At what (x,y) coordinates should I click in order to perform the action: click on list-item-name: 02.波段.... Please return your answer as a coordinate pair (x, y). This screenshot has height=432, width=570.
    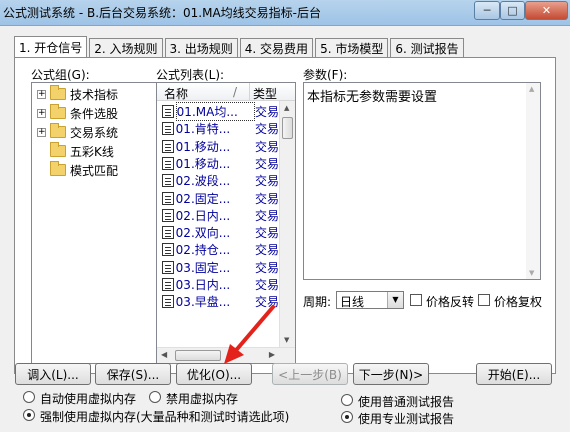
    Looking at the image, I should click on (203, 181).